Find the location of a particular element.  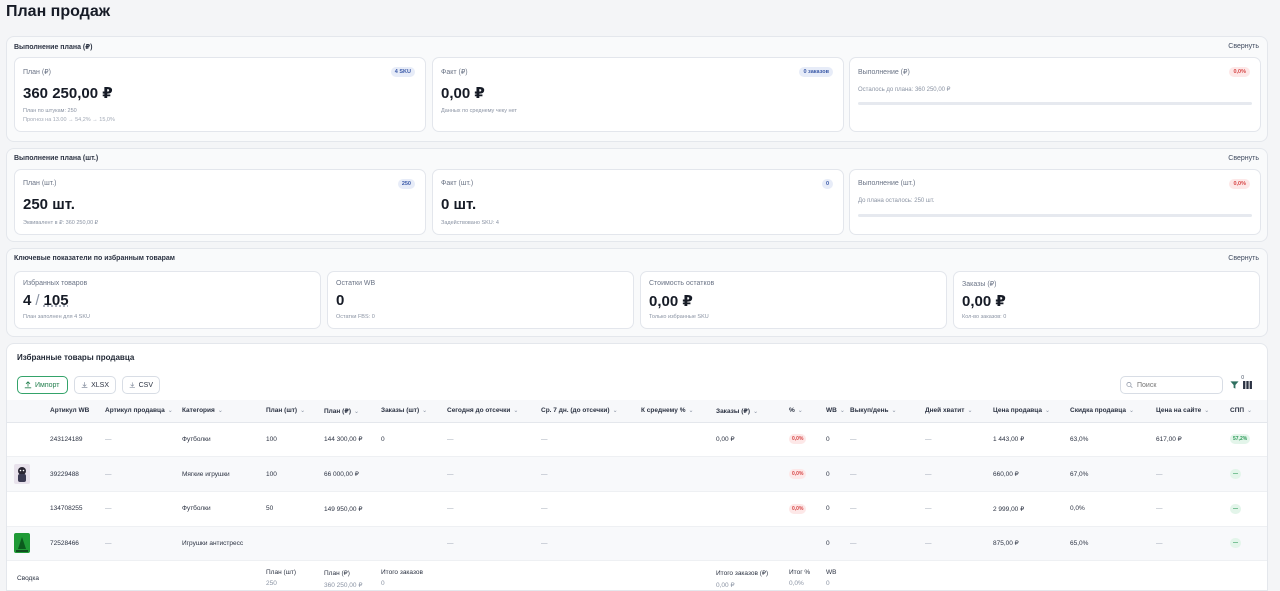

section-title: Ключевые показатели по избранным товарам is located at coordinates (94, 258).